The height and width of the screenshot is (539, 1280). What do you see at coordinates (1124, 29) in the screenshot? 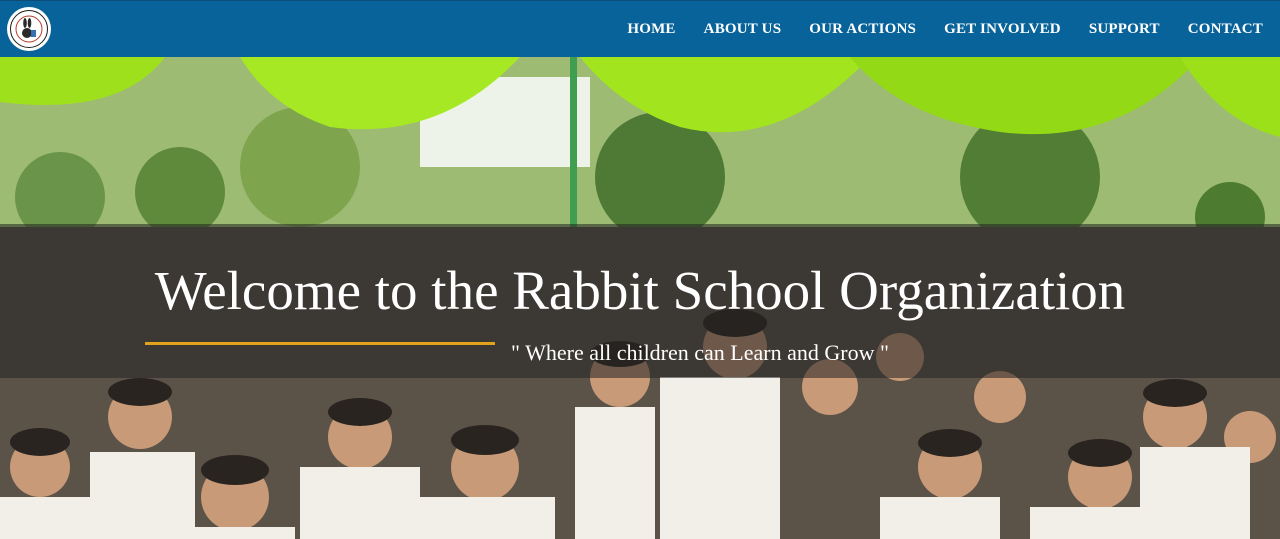
I see `nav-support: SUPPORT` at bounding box center [1124, 29].